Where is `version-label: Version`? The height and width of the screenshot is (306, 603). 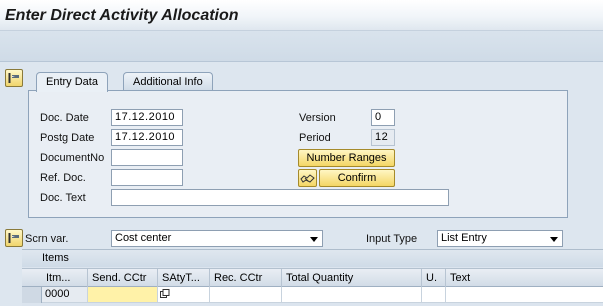
version-label: Version is located at coordinates (317, 118).